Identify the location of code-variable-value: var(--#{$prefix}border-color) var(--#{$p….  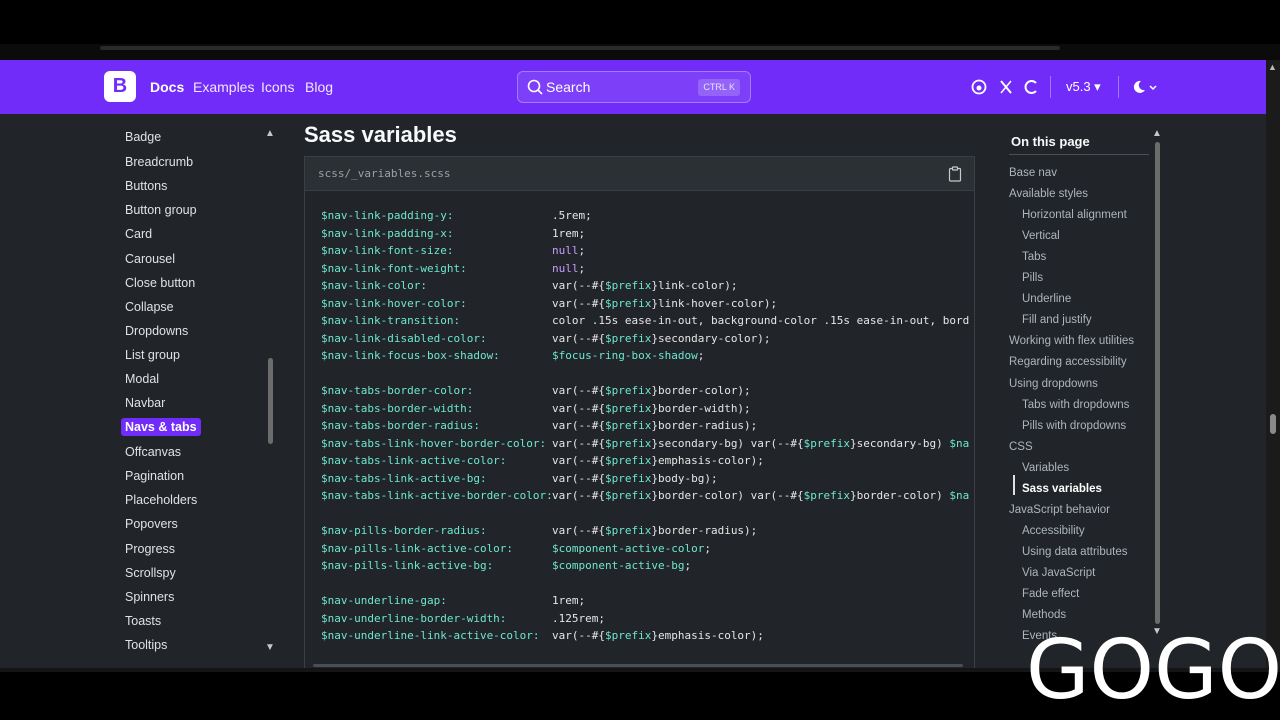
(761, 495).